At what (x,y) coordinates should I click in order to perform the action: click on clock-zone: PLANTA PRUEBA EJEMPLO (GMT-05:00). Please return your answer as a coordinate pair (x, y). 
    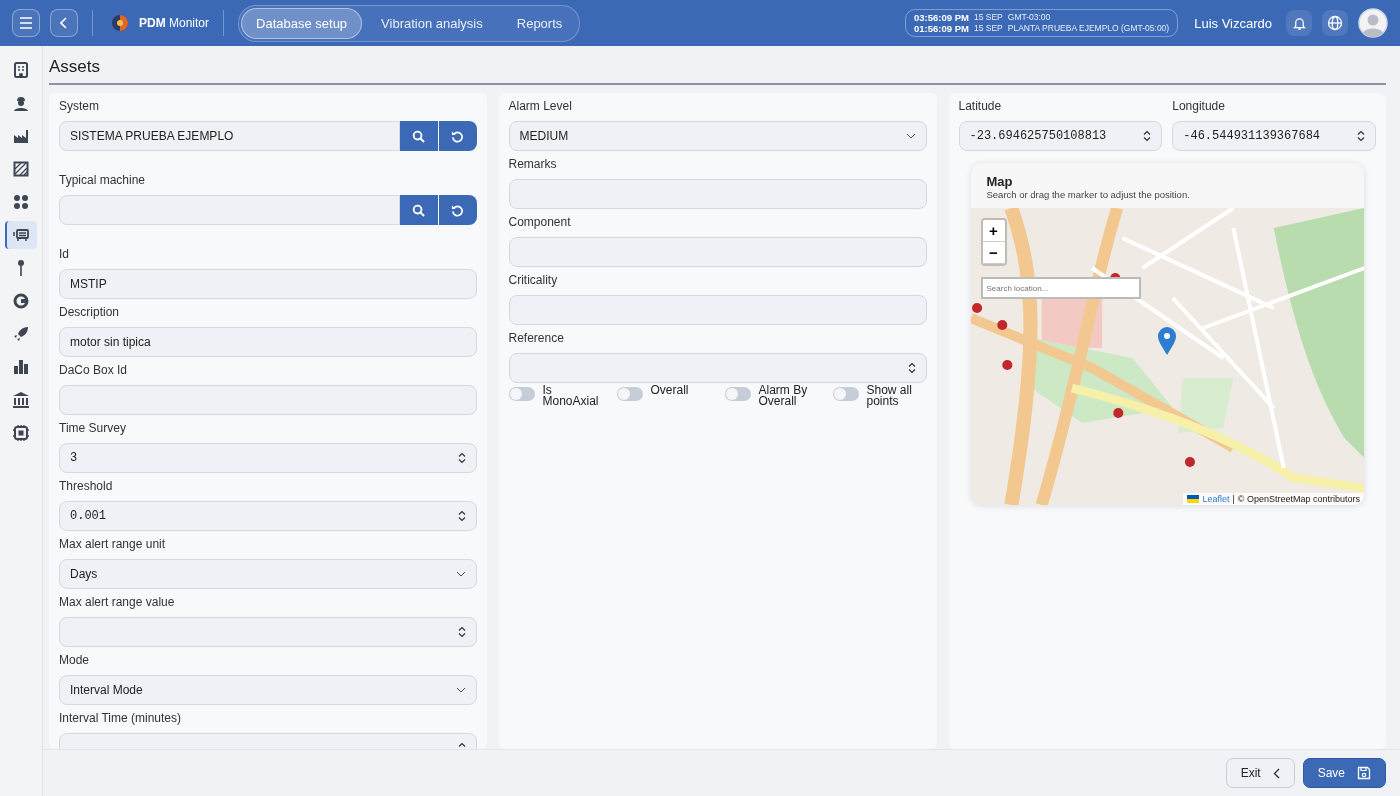
    Looking at the image, I should click on (1088, 28).